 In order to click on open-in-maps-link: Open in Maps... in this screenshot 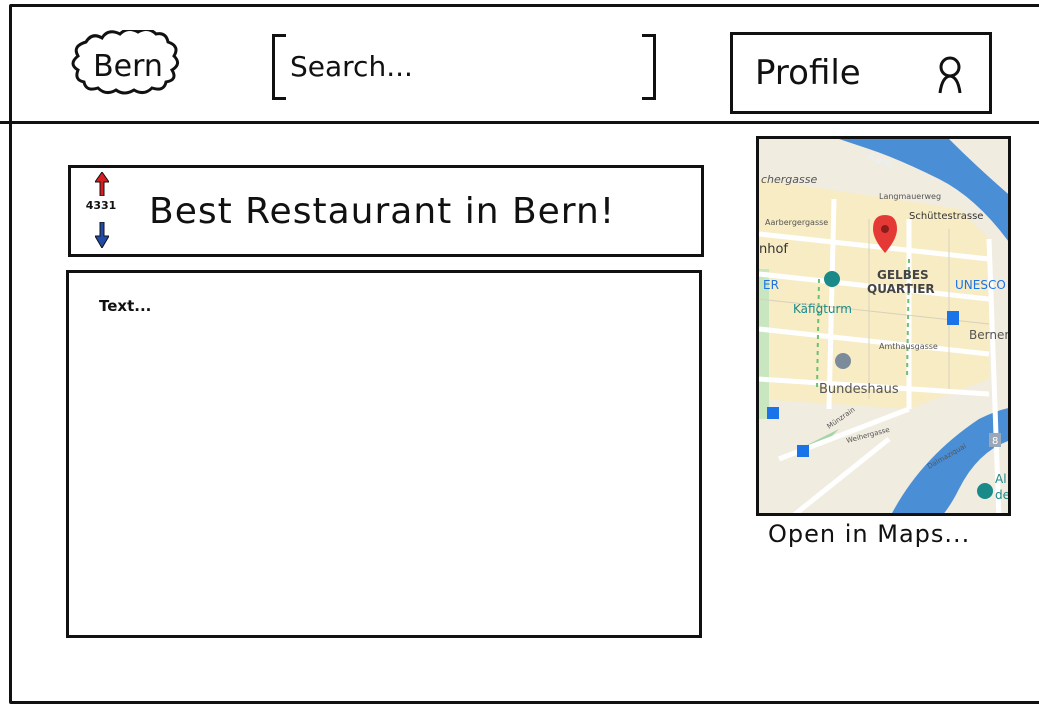, I will do `click(869, 534)`.